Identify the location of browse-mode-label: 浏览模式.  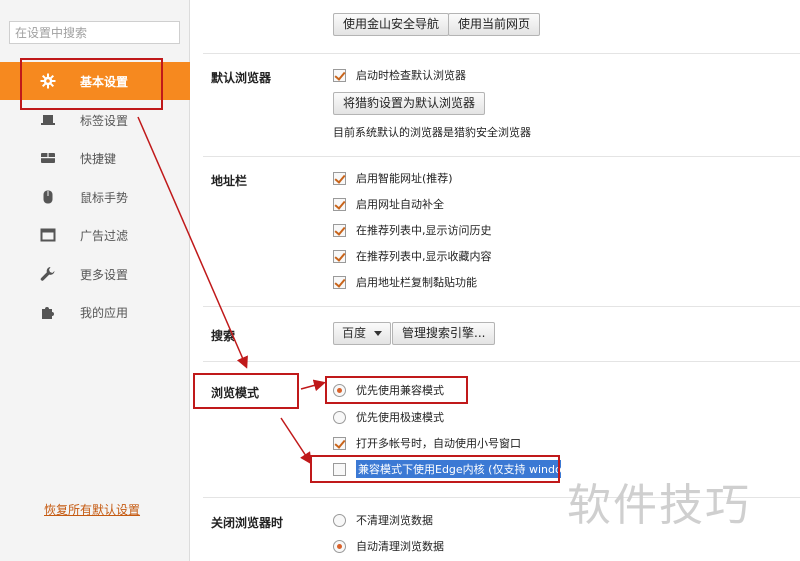
(235, 393).